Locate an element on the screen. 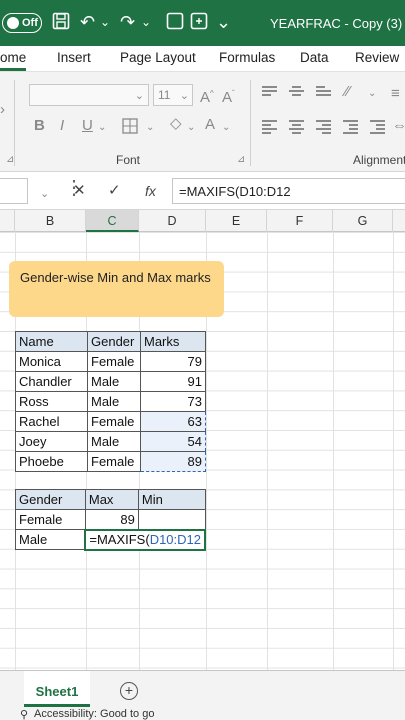 The width and height of the screenshot is (405, 720). table-header-row: Gender Max Min is located at coordinates (110, 499).